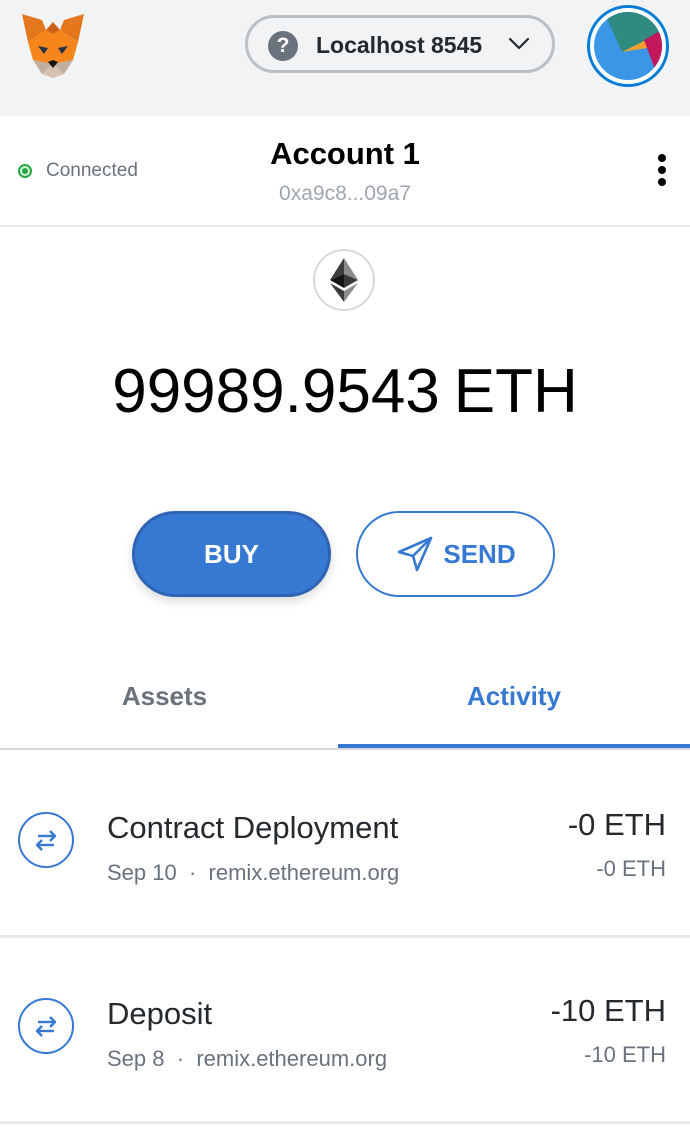 This screenshot has width=690, height=1148. I want to click on transaction-subtitle: Sep 10 · remix.ethereum.org, so click(253, 873).